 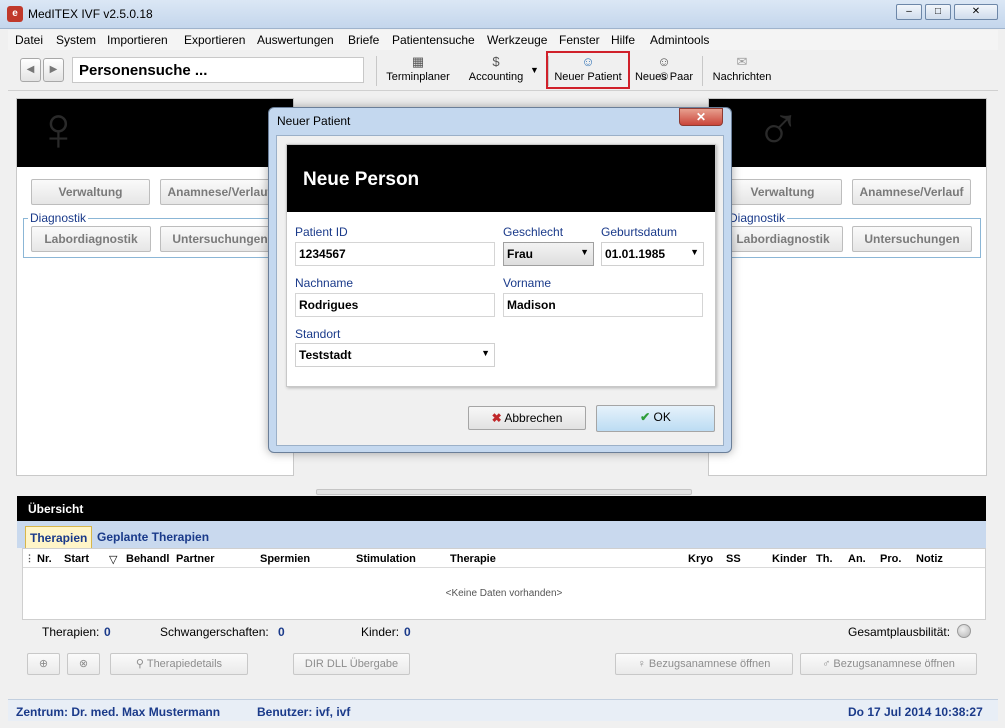 I want to click on verwaltung-button-male: Verwaltung, so click(x=782, y=192).